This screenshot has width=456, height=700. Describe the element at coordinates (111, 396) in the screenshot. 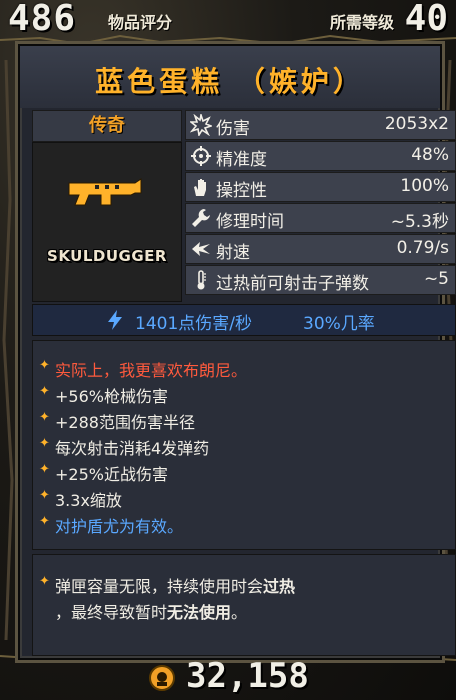

I see `effect-text: +56%枪械伤害` at that location.